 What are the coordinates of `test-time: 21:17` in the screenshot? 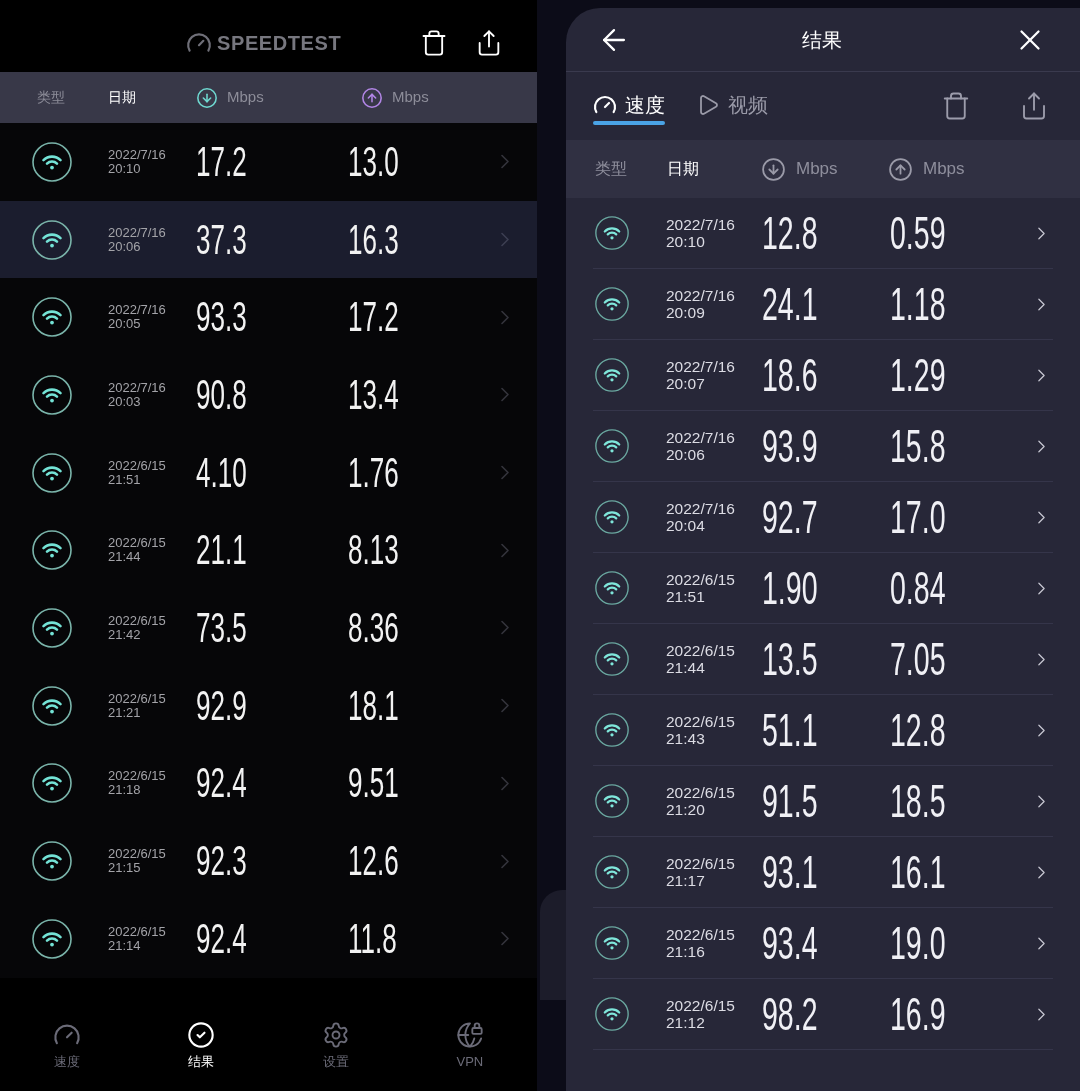 It's located at (686, 880).